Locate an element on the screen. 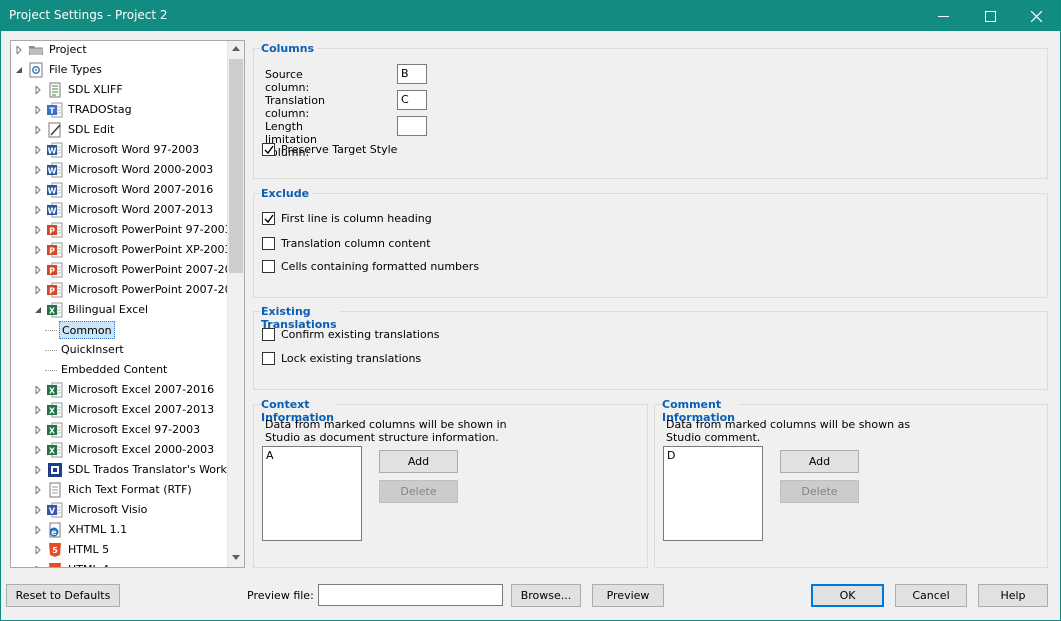 This screenshot has height=621, width=1061. tree-item-label: XHTML 1.1 is located at coordinates (98, 529).